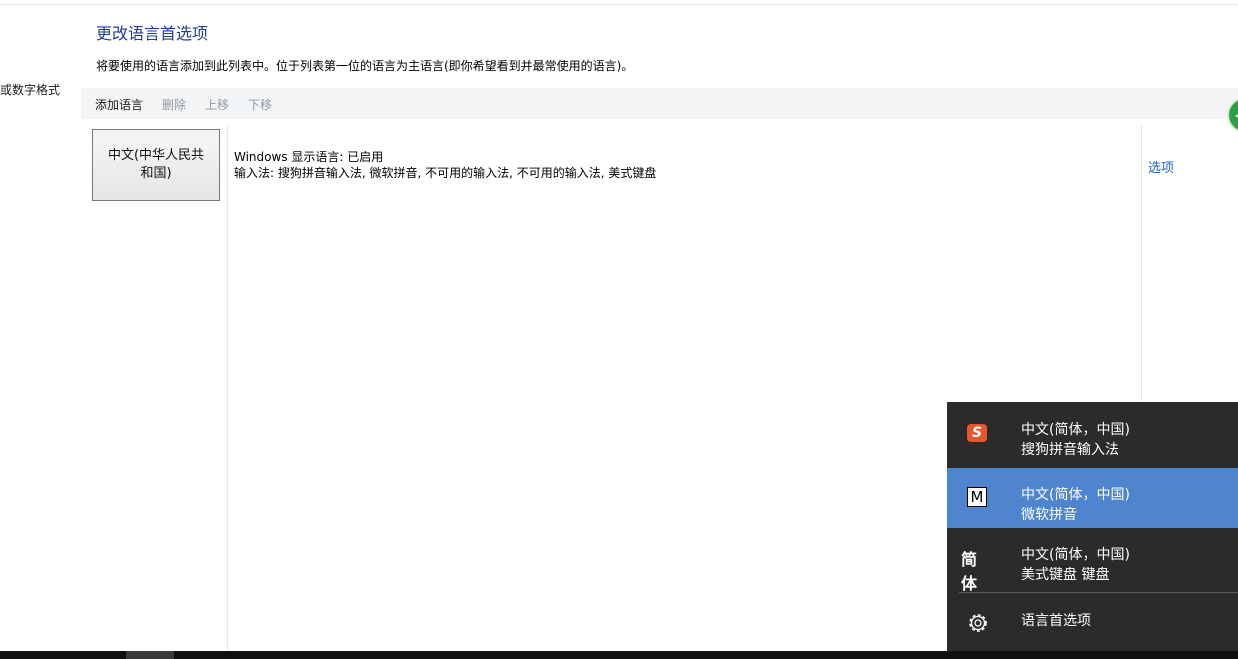  What do you see at coordinates (659, 103) in the screenshot?
I see `language-toolbar: 添加语言 删除 上移 下移` at bounding box center [659, 103].